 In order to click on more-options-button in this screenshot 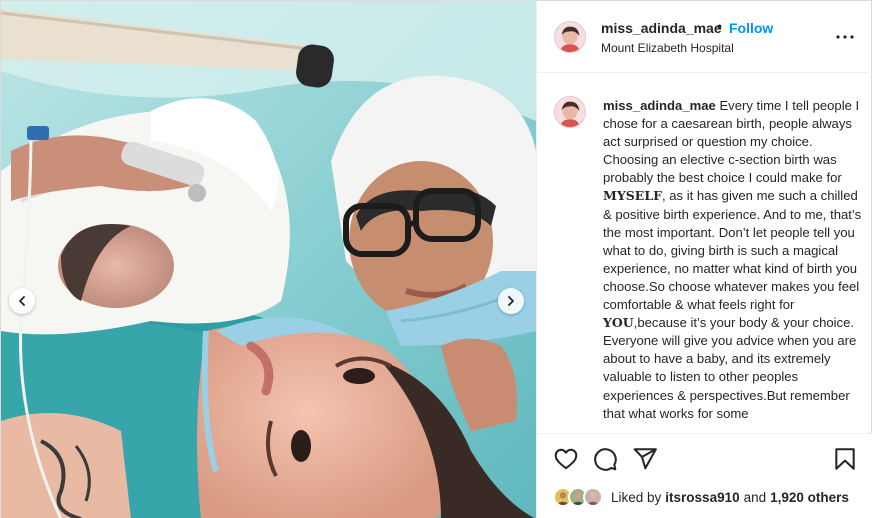, I will do `click(845, 37)`.